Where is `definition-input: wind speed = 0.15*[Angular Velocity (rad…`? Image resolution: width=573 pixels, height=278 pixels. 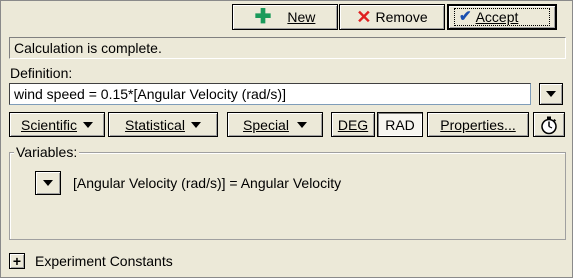 definition-input: wind speed = 0.15*[Angular Velocity (rad… is located at coordinates (270, 94).